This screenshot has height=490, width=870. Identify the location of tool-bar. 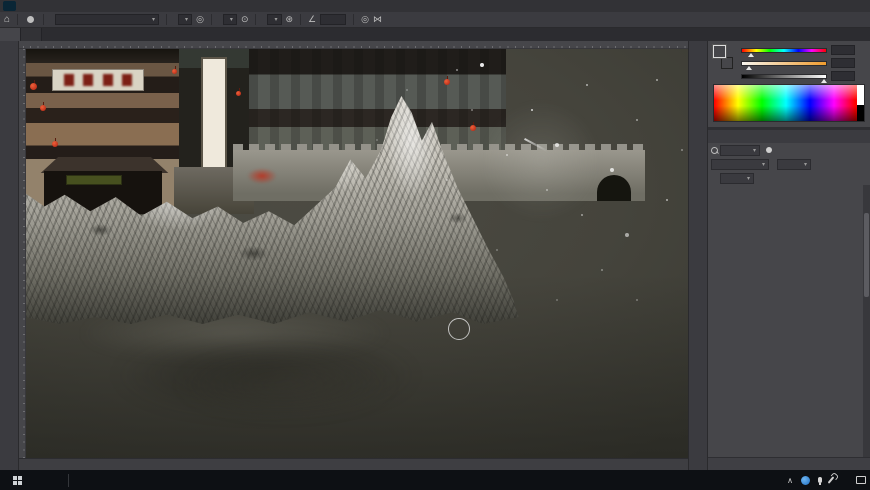
(9, 255).